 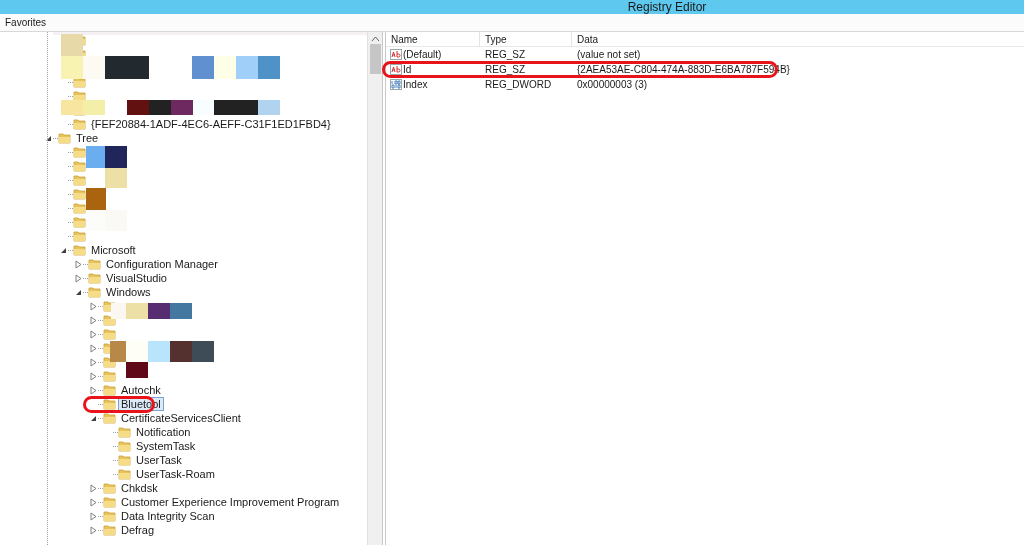 What do you see at coordinates (141, 390) in the screenshot?
I see `tree-item: Autochk` at bounding box center [141, 390].